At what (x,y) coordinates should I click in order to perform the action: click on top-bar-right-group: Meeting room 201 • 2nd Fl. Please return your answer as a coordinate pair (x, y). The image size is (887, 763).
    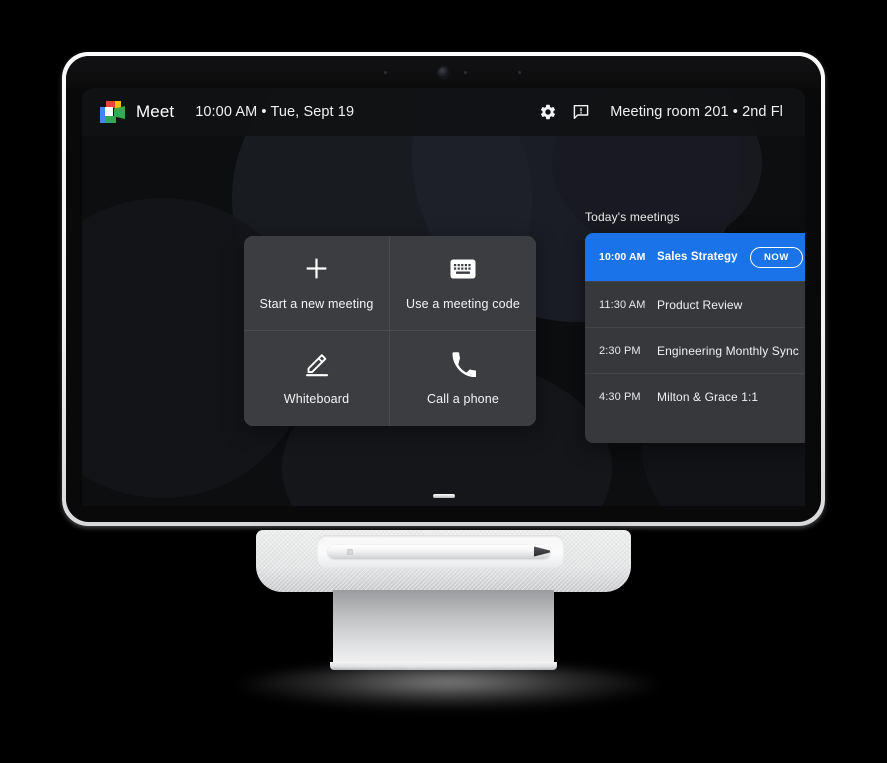
    Looking at the image, I should click on (661, 112).